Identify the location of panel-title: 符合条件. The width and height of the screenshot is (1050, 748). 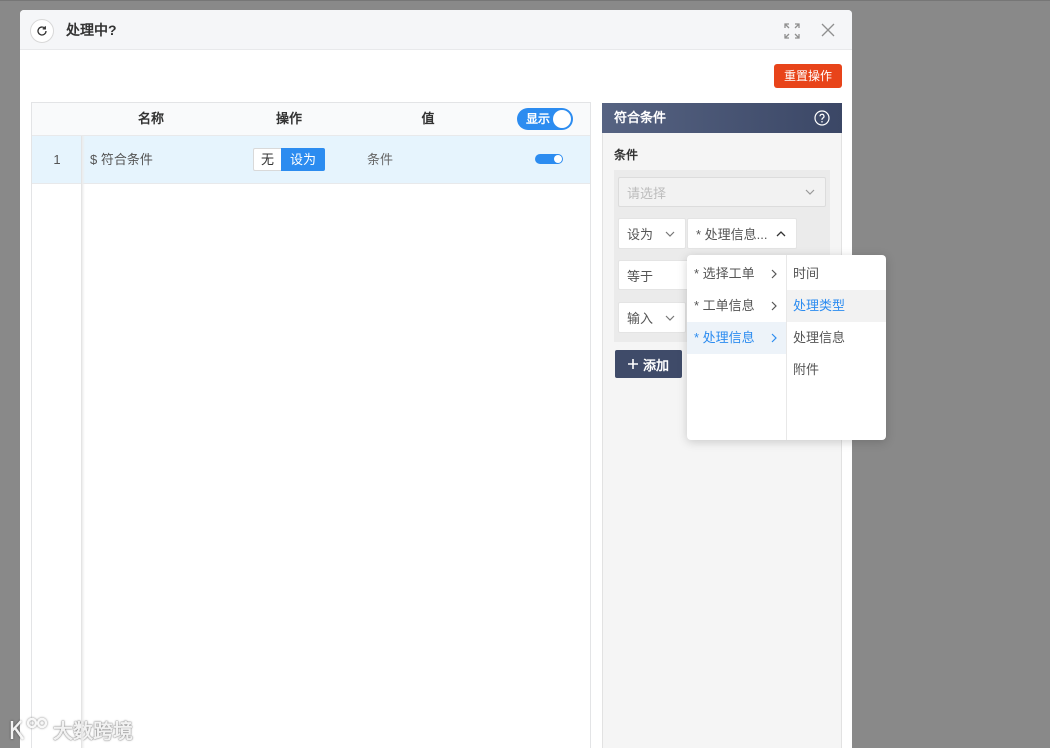
(640, 117).